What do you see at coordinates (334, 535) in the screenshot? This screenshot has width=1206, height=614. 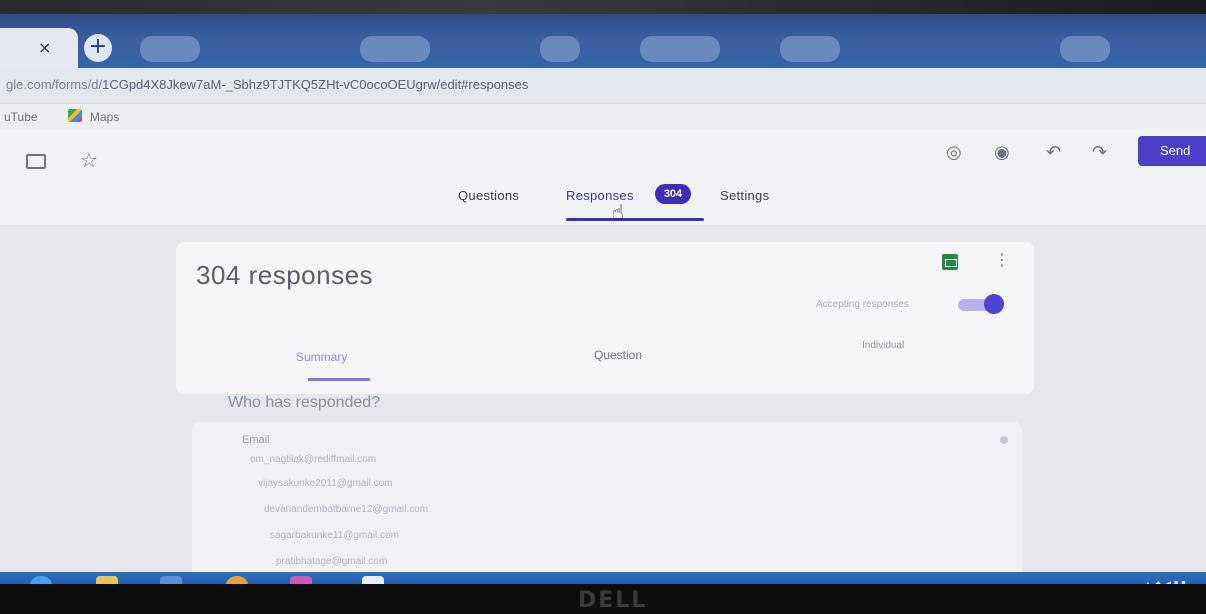 I see `list-item: sagarbakunke11@gmail.com` at bounding box center [334, 535].